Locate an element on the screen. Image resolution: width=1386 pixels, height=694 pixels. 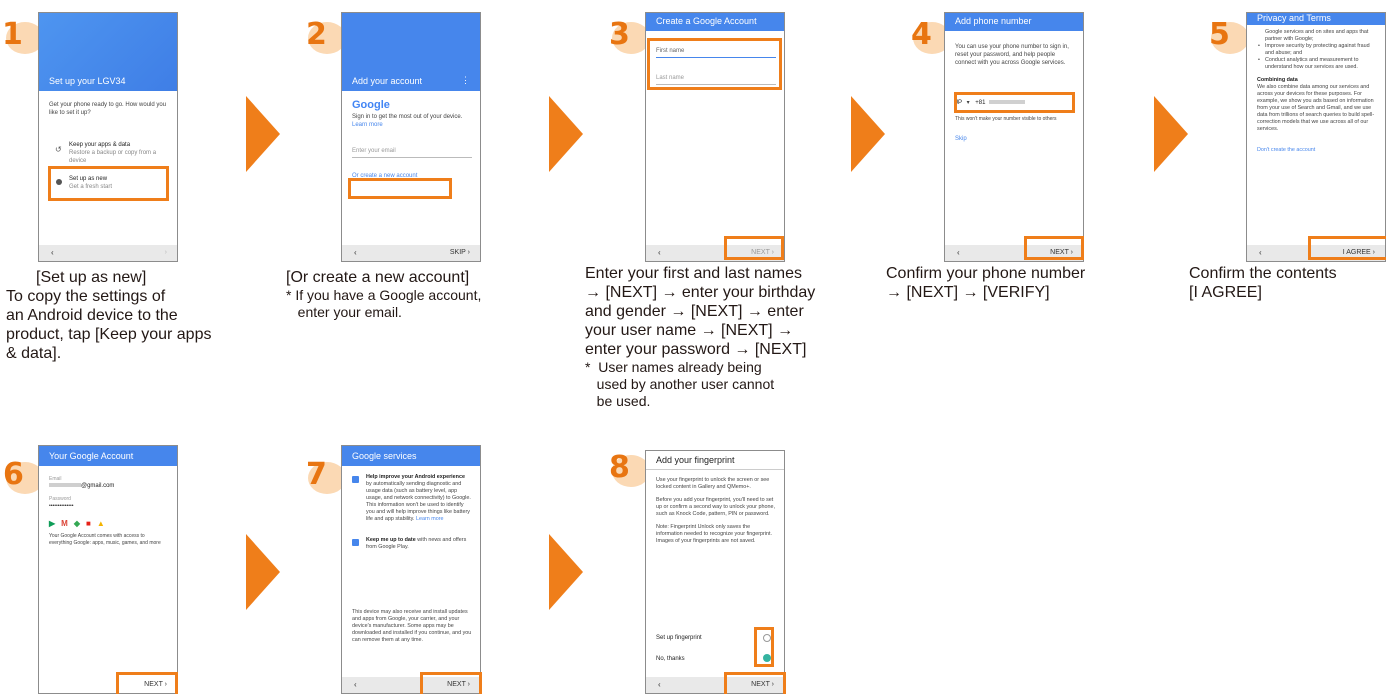
item-bold: Keep me up to date is located at coordinates (391, 540).